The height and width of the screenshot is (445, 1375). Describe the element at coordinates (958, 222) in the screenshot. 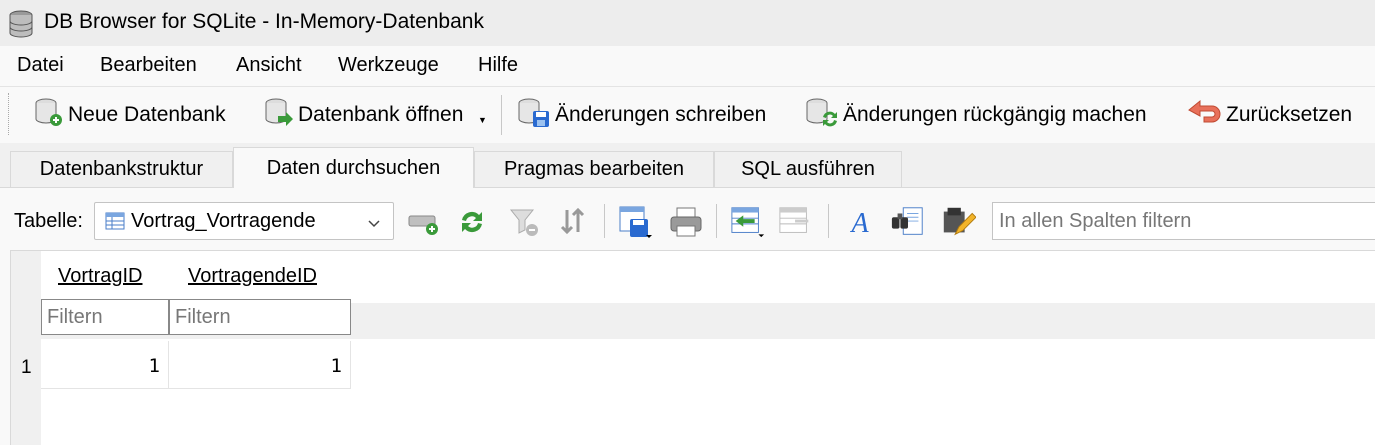

I see `edit-cell-icon` at that location.